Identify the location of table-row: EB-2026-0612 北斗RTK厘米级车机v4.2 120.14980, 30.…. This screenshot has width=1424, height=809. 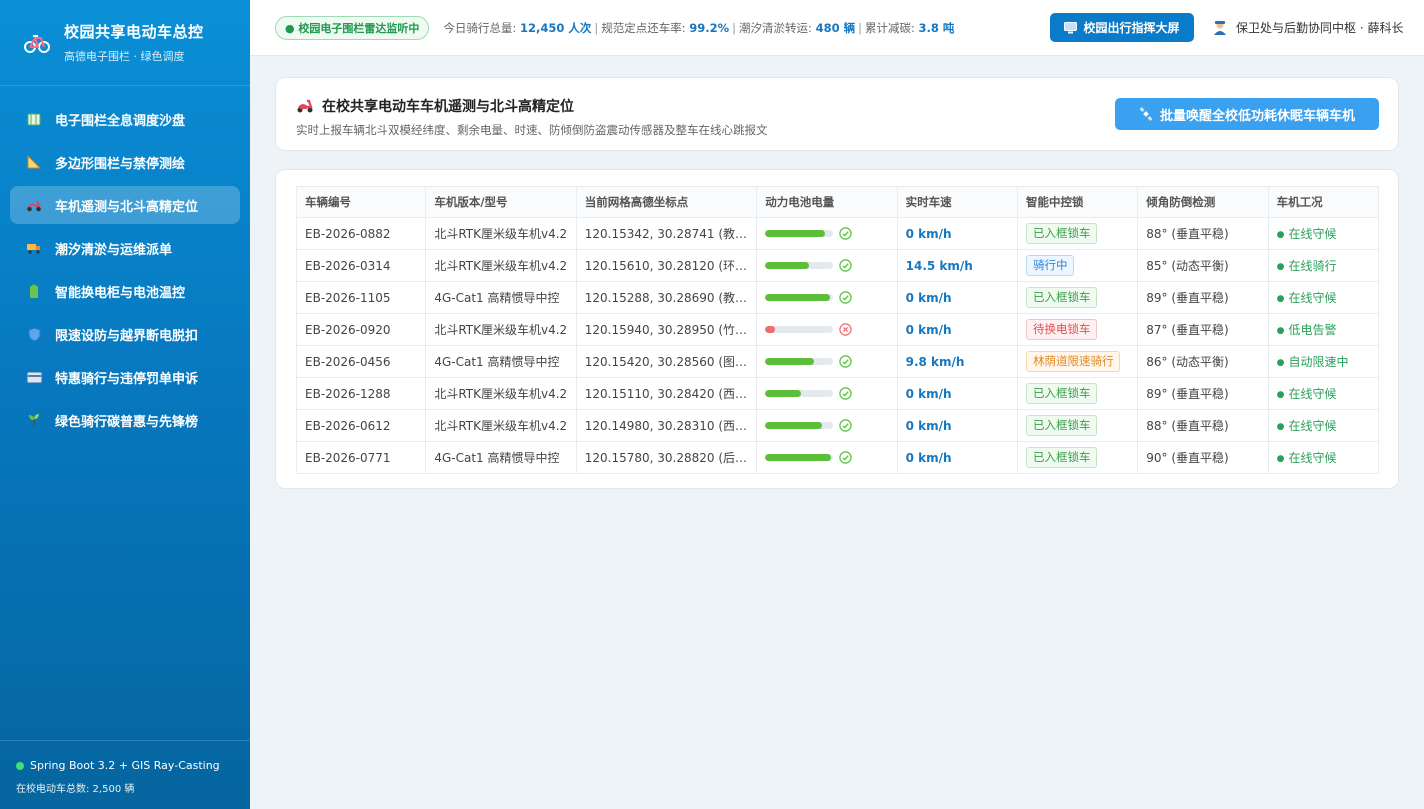
(837, 425).